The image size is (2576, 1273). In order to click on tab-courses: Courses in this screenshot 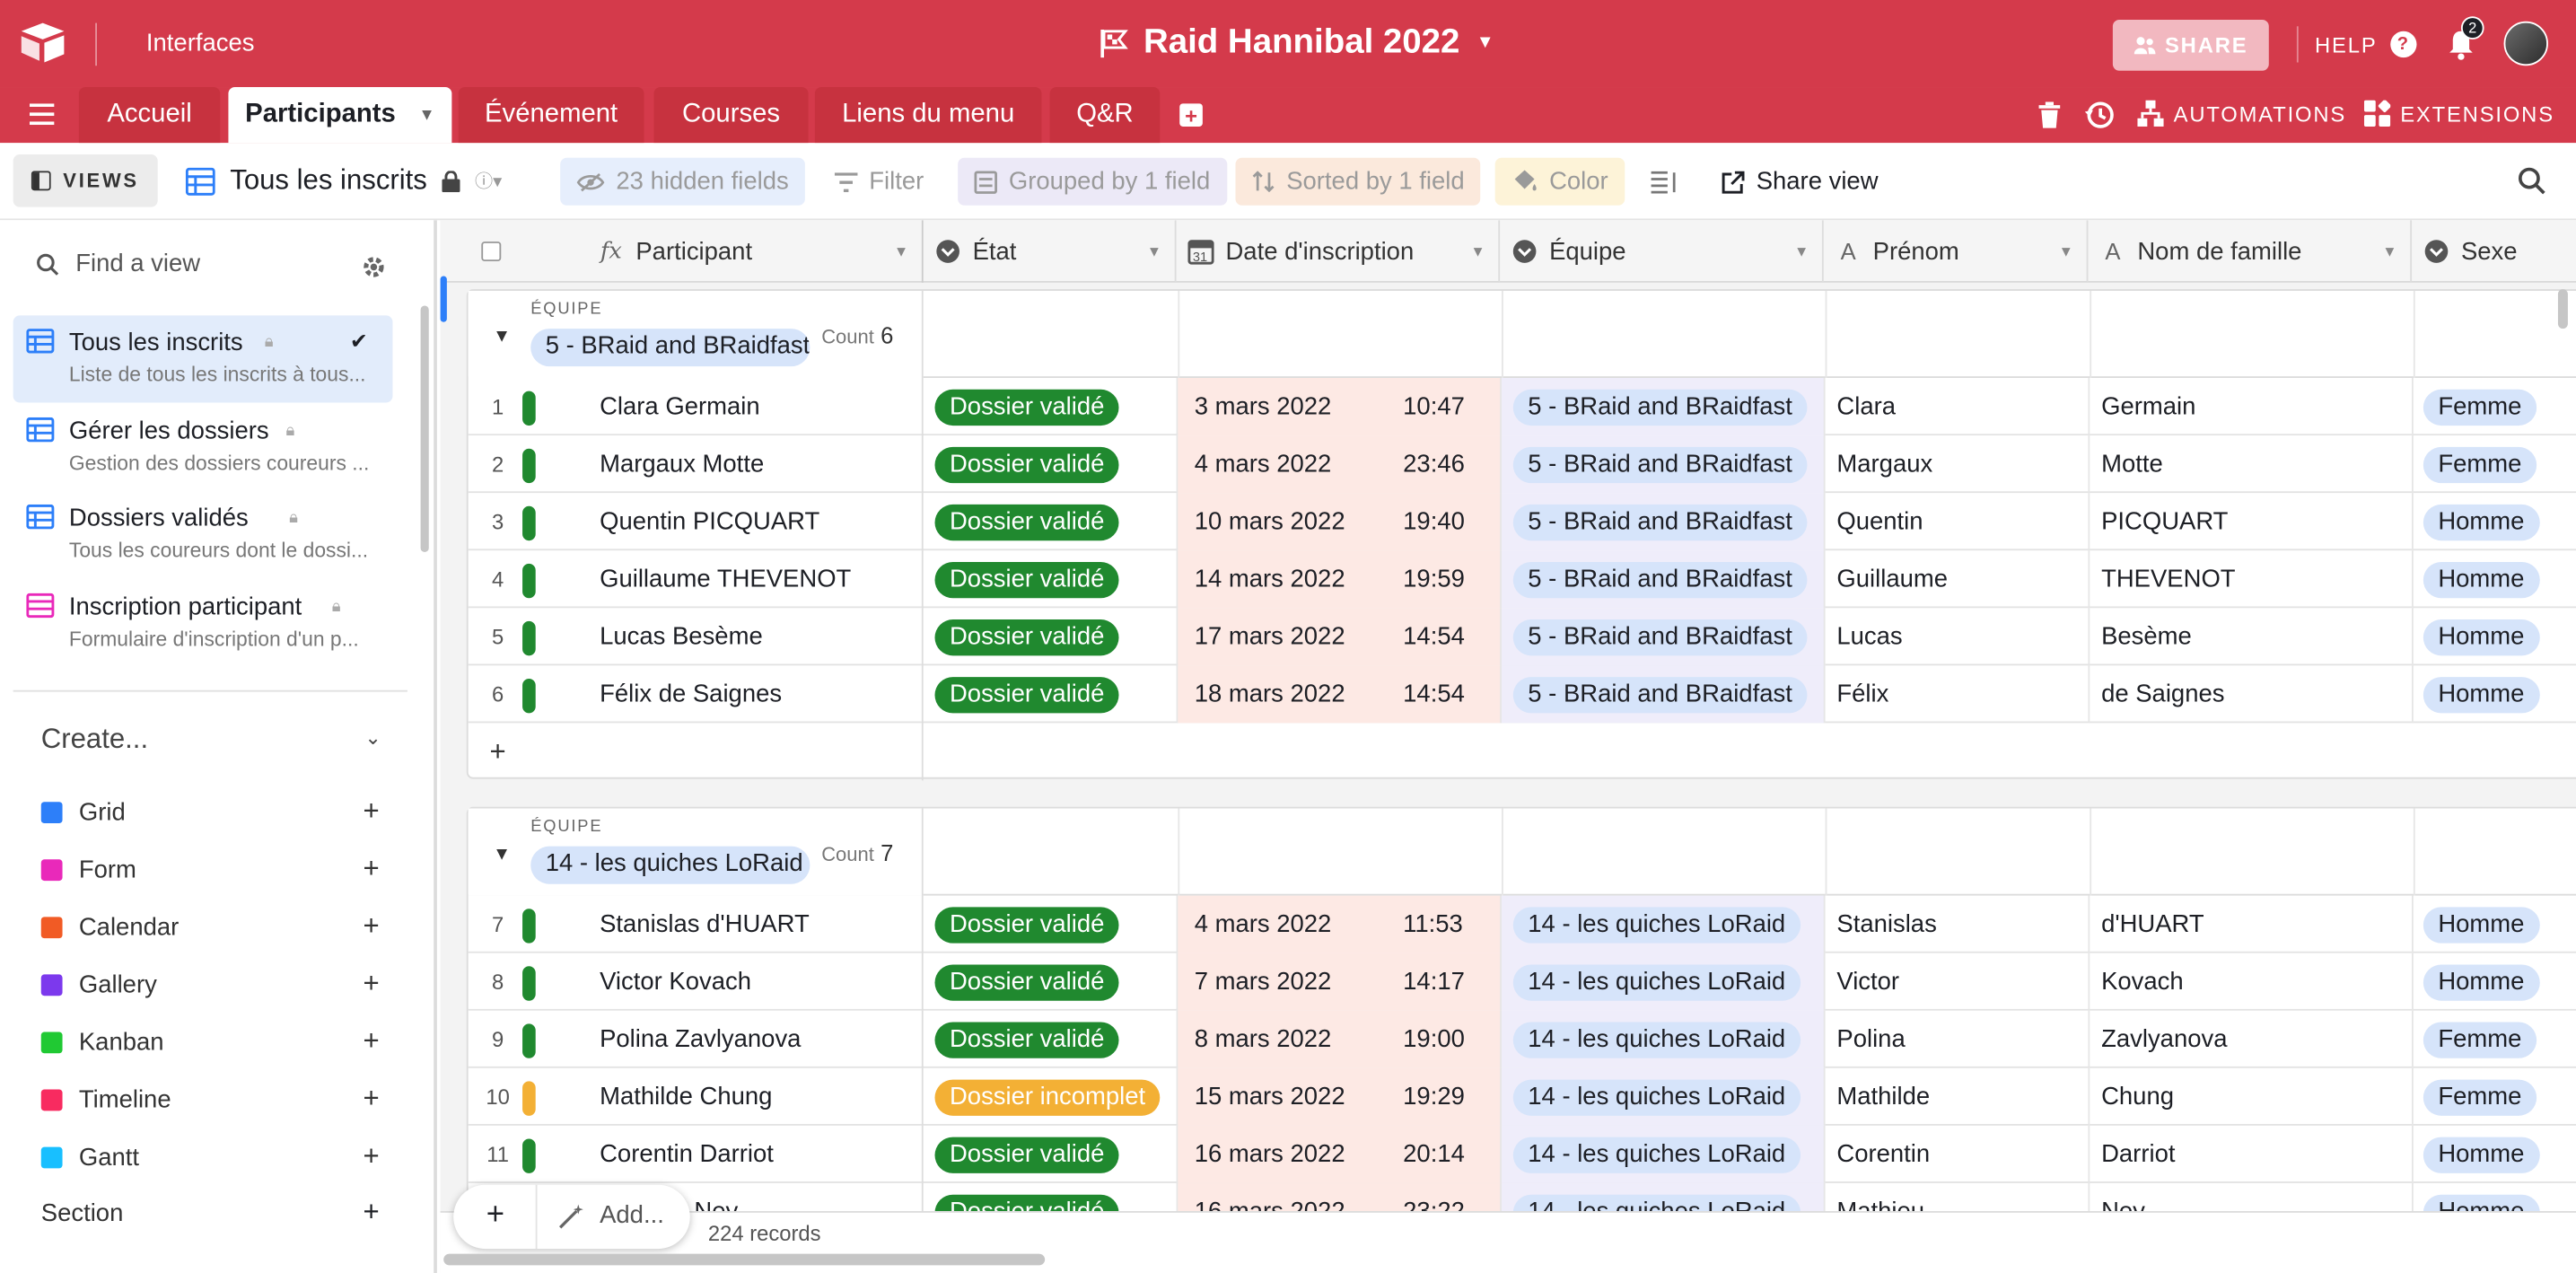, I will do `click(731, 115)`.